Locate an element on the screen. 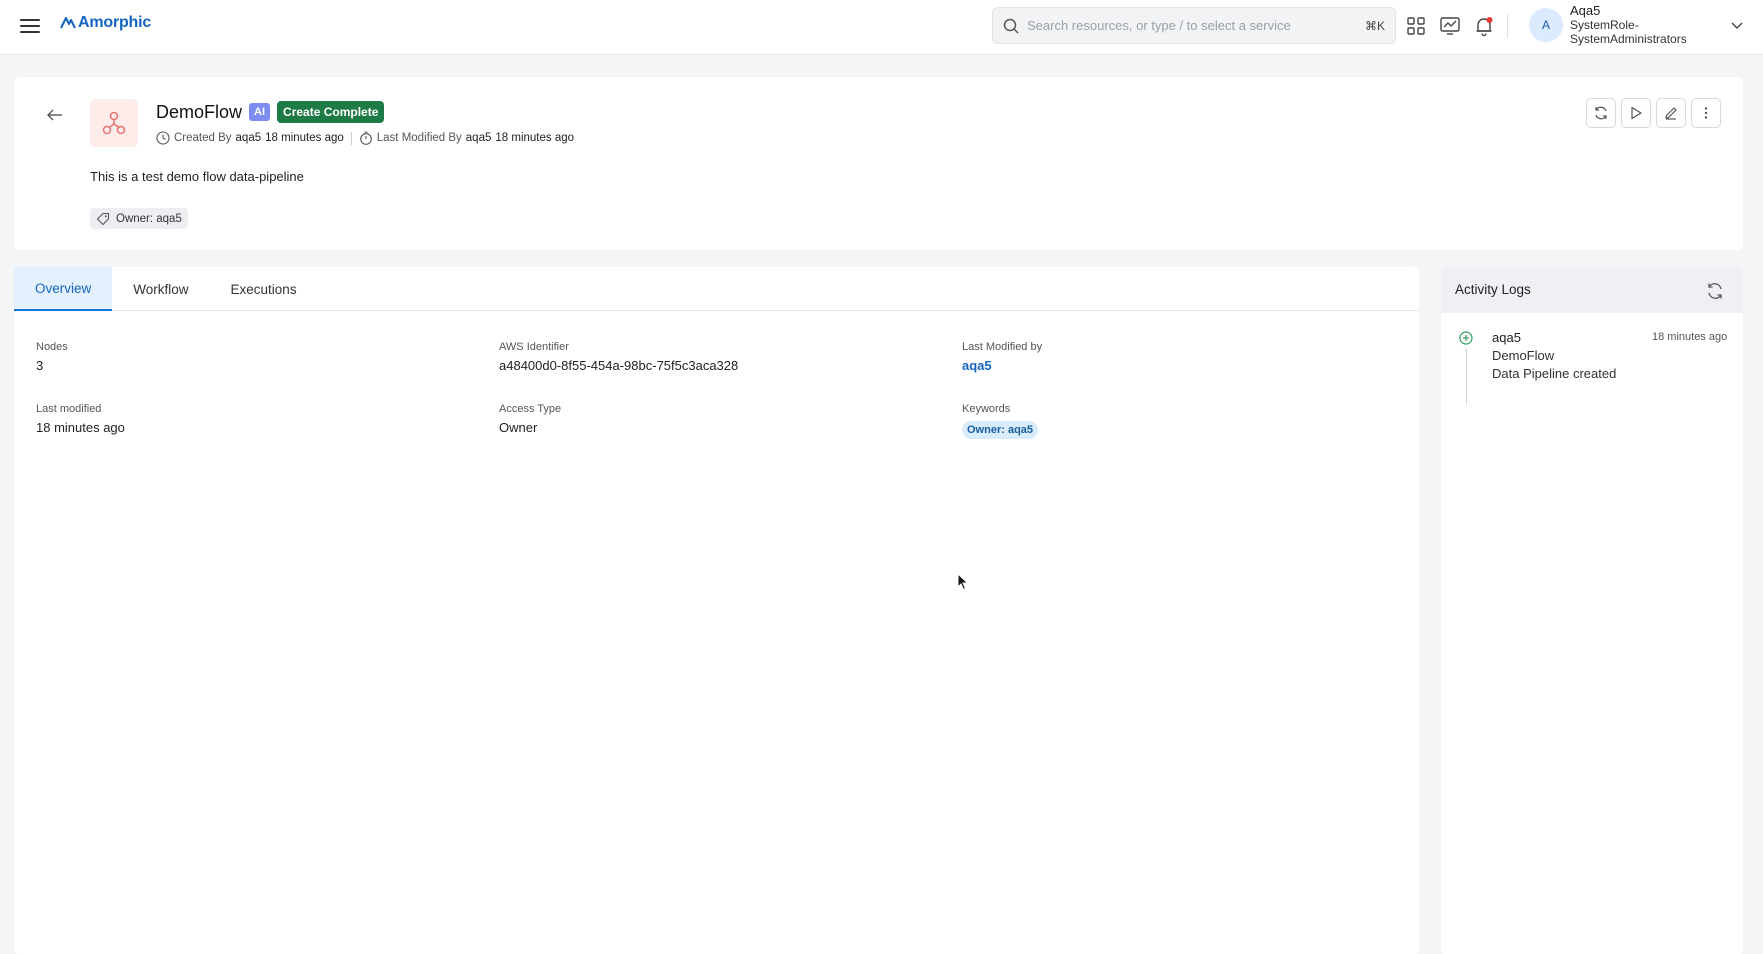 Image resolution: width=1763 pixels, height=954 pixels. more-options-button is located at coordinates (1706, 113).